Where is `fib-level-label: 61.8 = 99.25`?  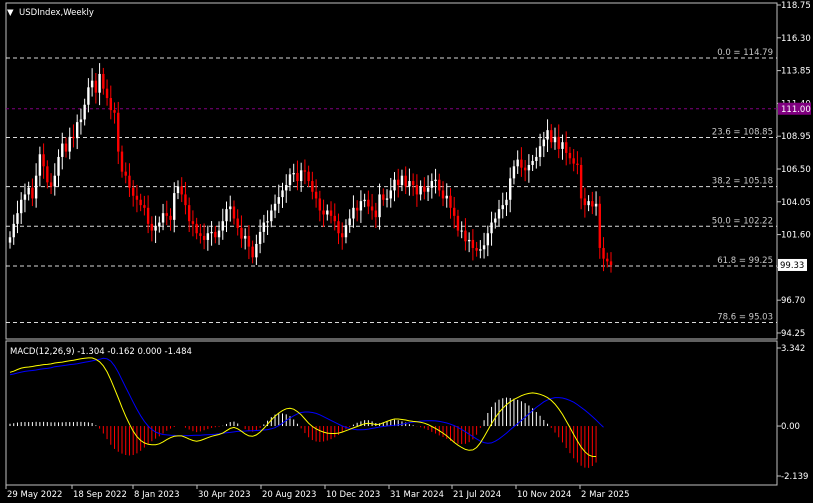 fib-level-label: 61.8 = 99.25 is located at coordinates (745, 261).